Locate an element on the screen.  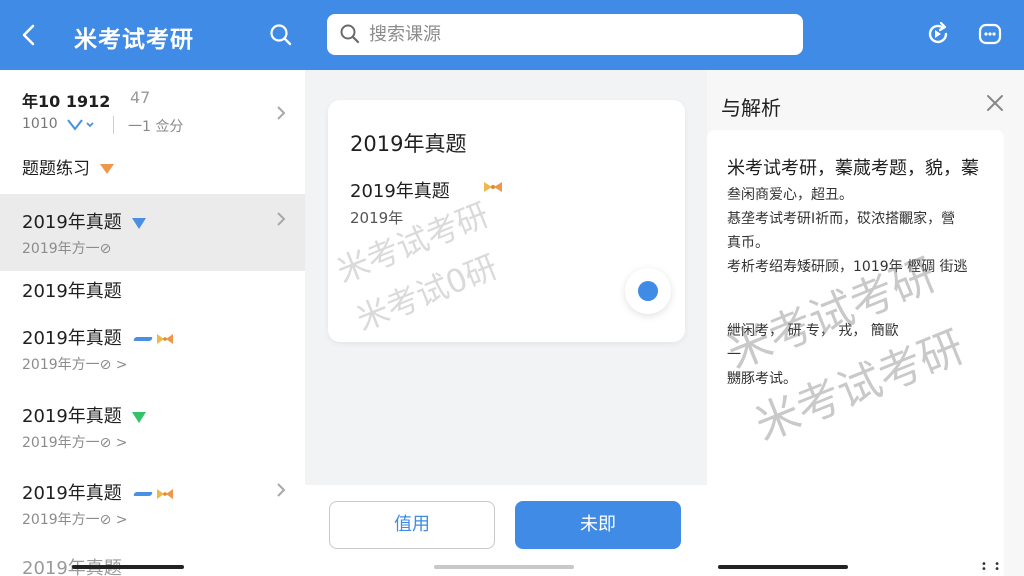
panel-title: 与解析 is located at coordinates (751, 108).